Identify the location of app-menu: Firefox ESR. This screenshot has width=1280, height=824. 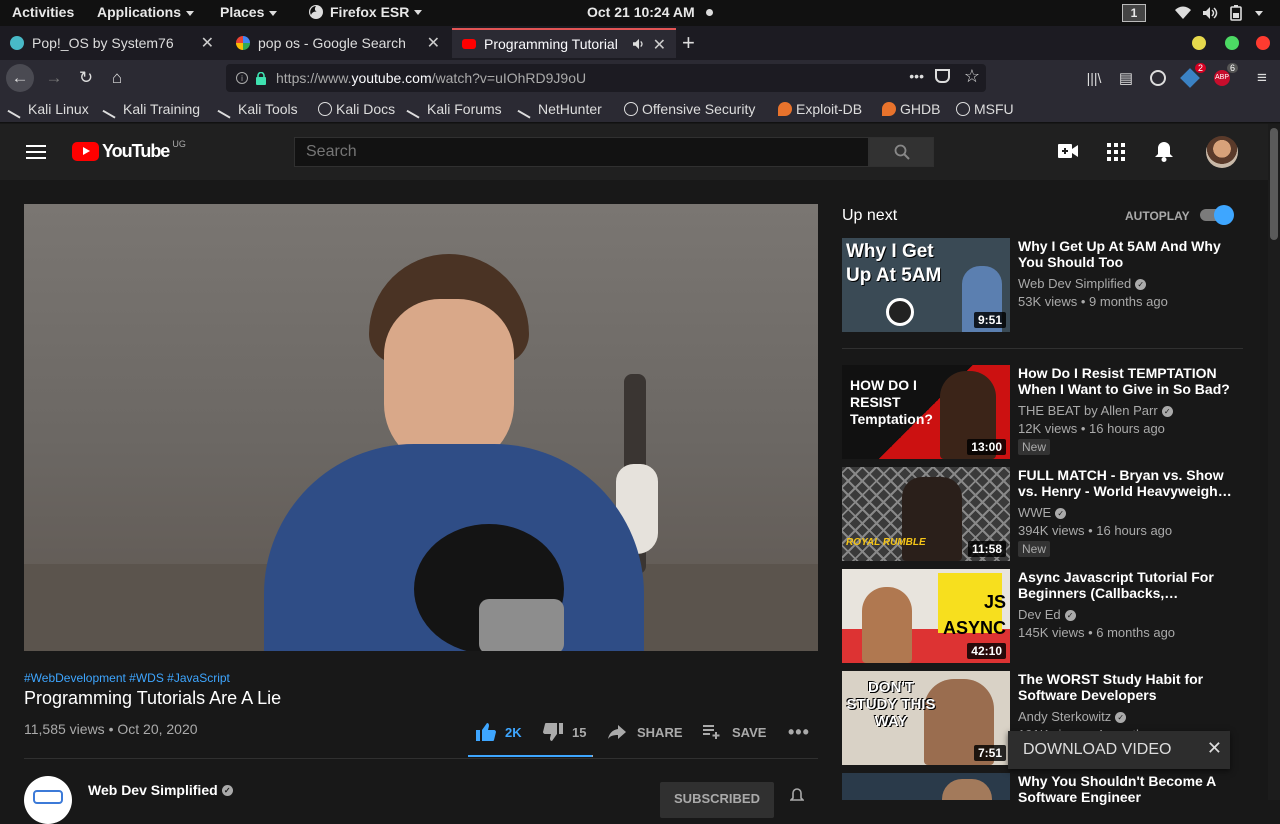
(365, 12).